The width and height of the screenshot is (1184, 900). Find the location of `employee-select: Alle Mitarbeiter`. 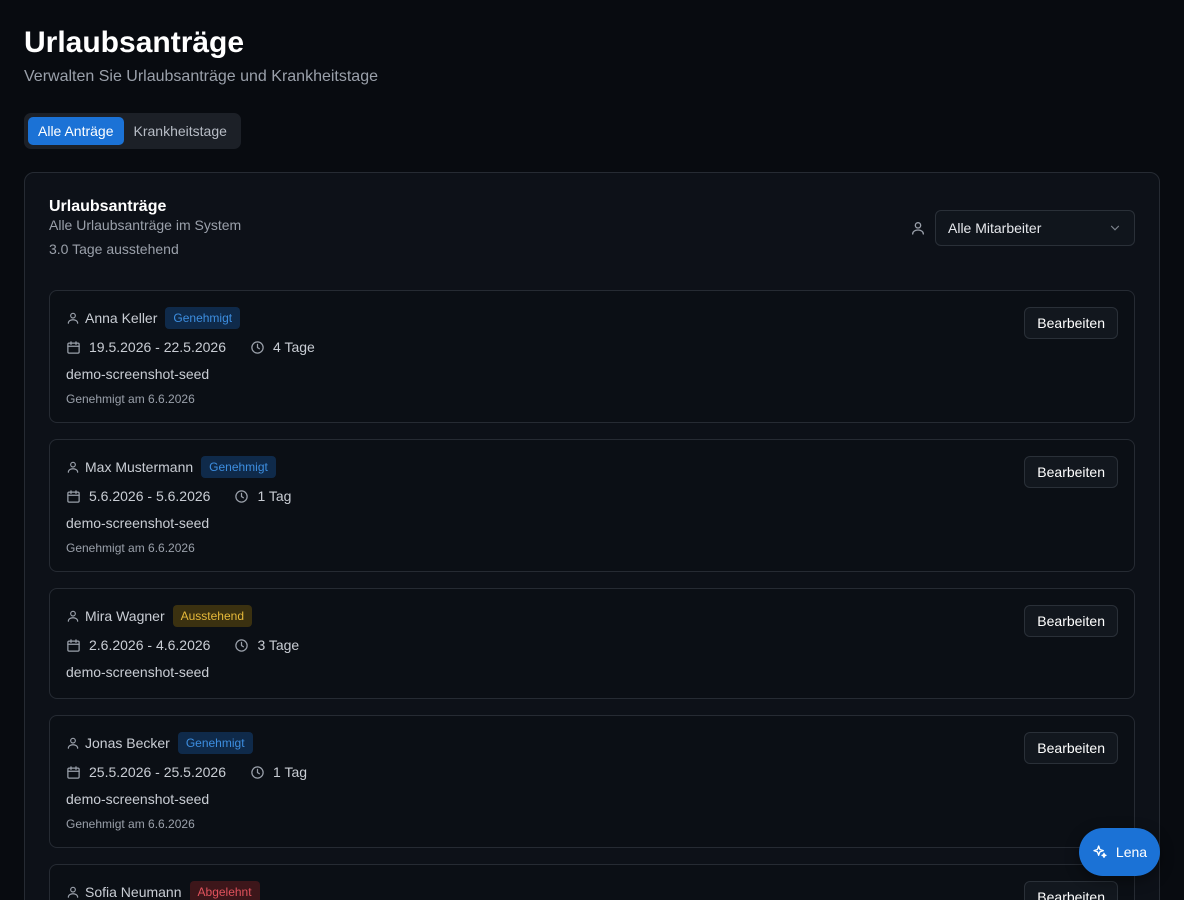

employee-select: Alle Mitarbeiter is located at coordinates (1035, 228).